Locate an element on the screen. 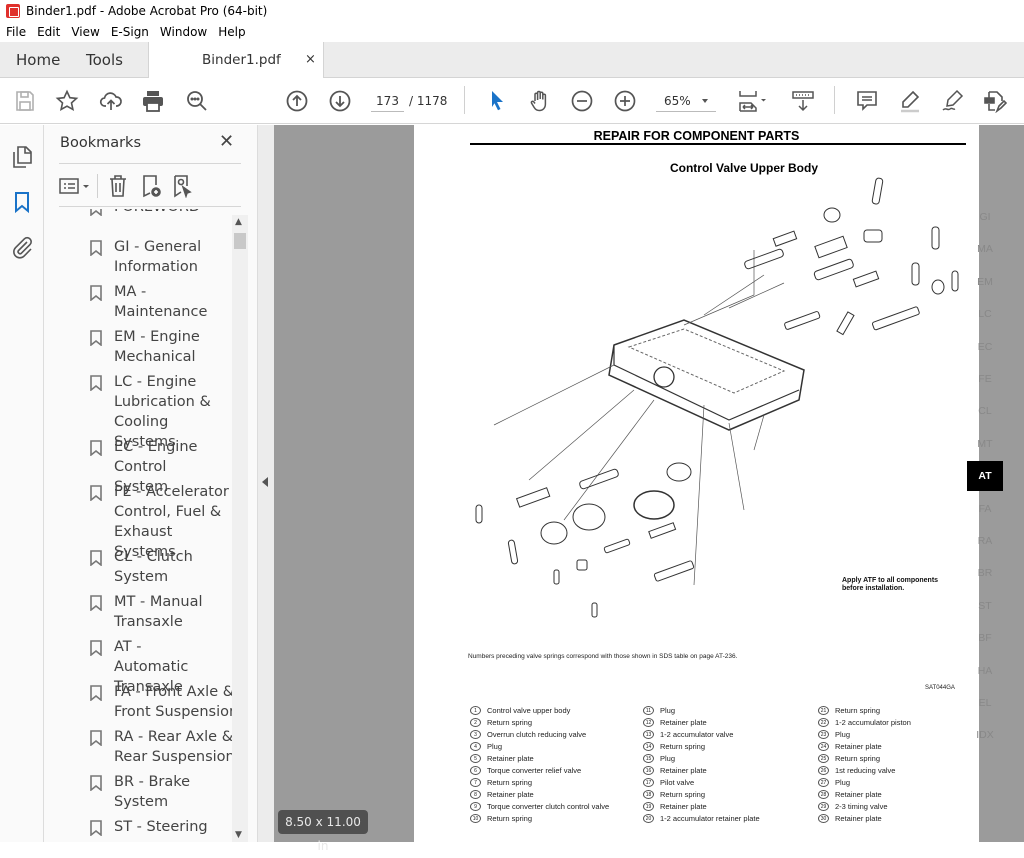 This screenshot has width=1024, height=858. bookmark-item: GI - General Information is located at coordinates (161, 257).